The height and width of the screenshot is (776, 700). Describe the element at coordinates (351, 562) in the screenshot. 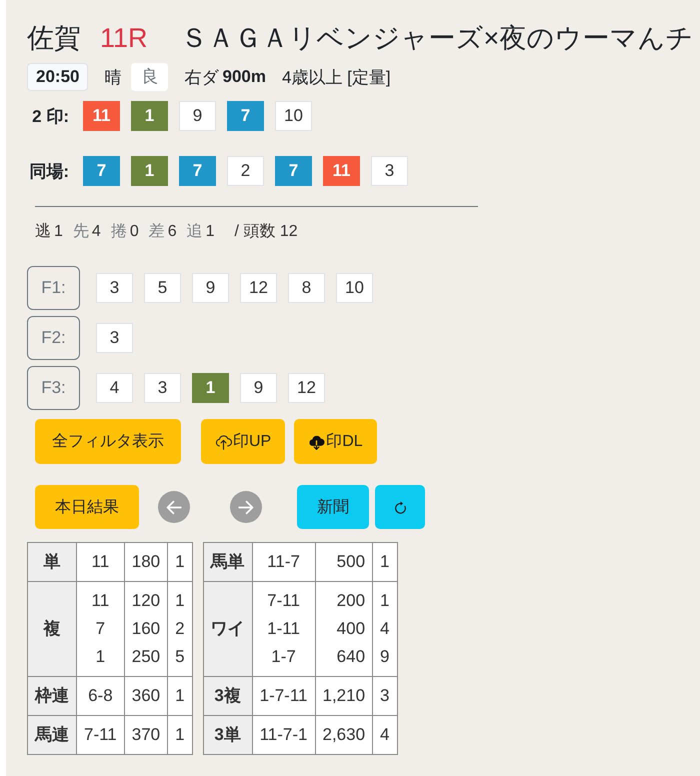

I see `payout-text: 500` at that location.